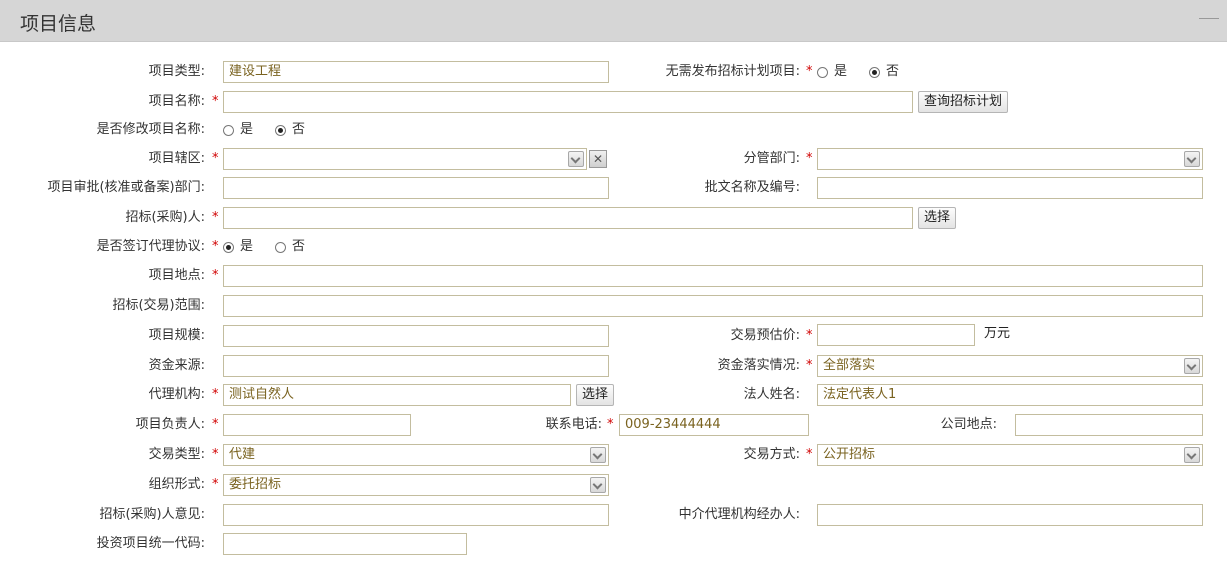 Image resolution: width=1227 pixels, height=573 pixels. Describe the element at coordinates (247, 246) in the screenshot. I see `agreement-yes-label: 是` at that location.